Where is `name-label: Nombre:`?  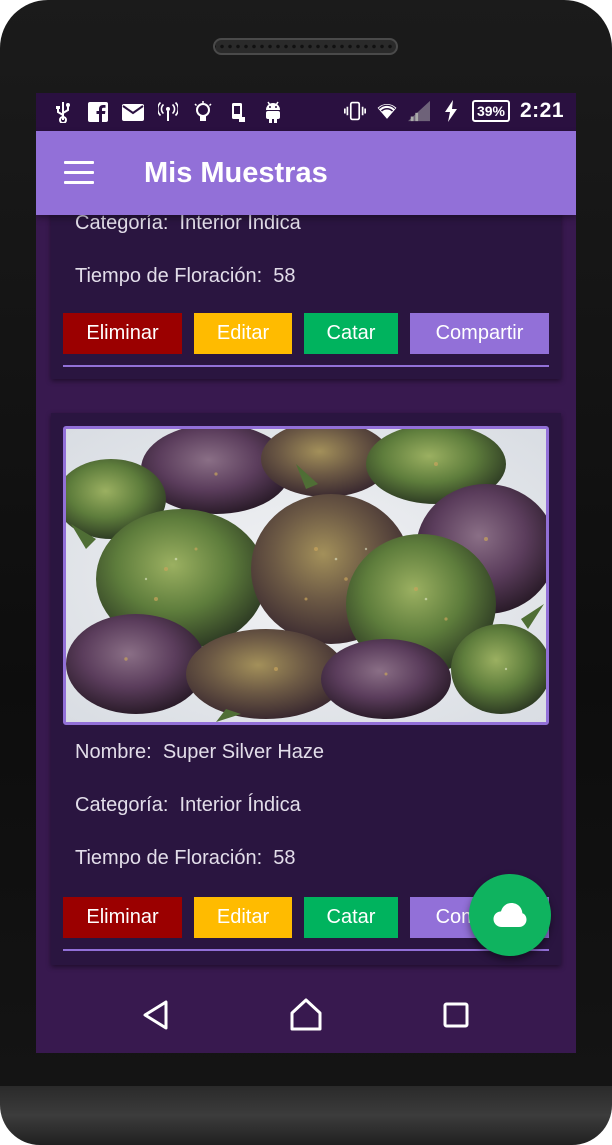
name-label: Nombre: is located at coordinates (113, 752).